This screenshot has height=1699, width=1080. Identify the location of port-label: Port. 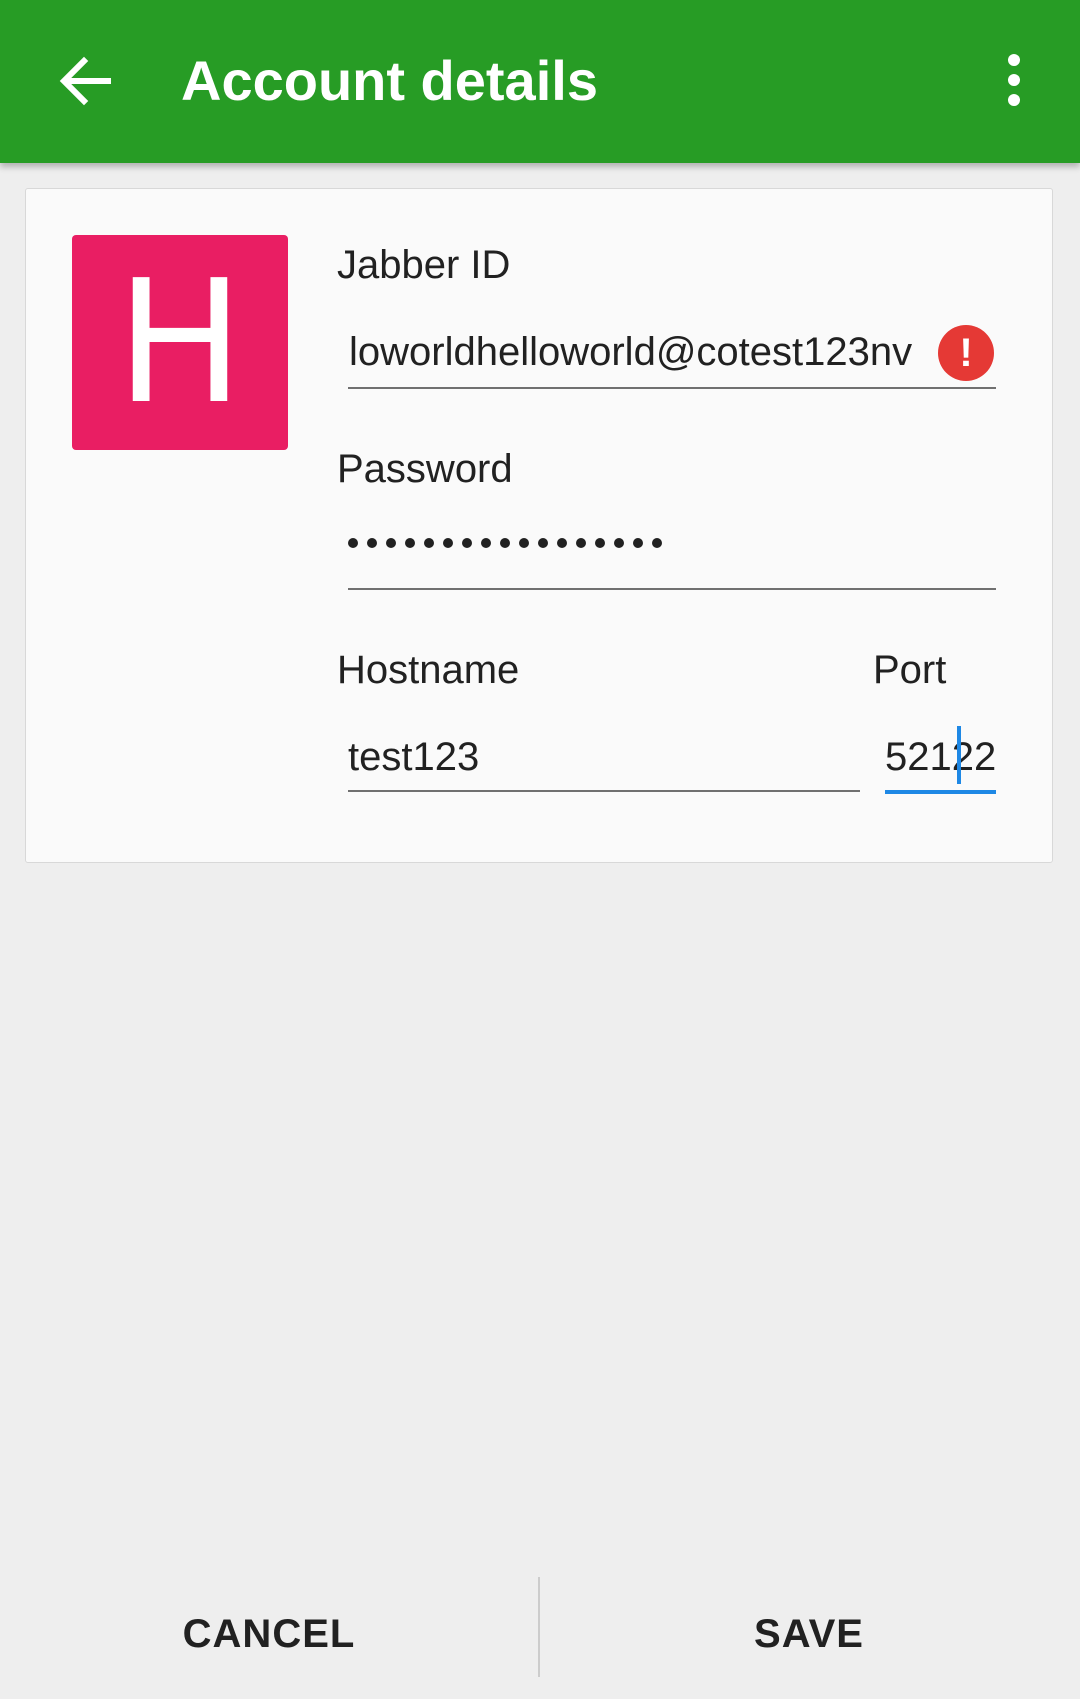
(910, 670).